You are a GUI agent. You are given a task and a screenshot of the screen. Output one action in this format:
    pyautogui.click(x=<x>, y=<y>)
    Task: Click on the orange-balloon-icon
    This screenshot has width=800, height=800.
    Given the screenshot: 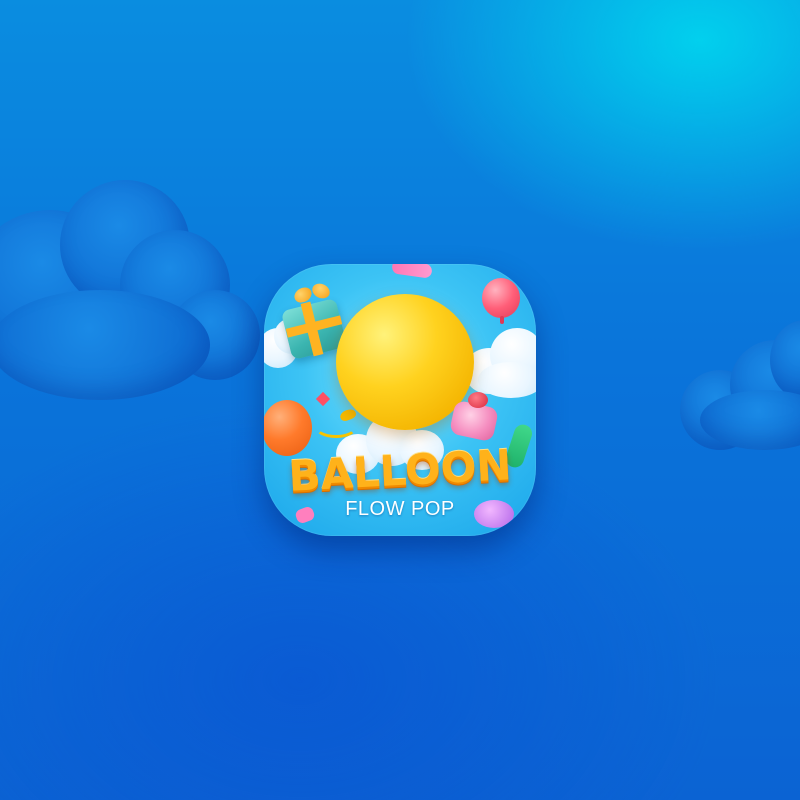 What is the action you would take?
    pyautogui.click(x=288, y=428)
    